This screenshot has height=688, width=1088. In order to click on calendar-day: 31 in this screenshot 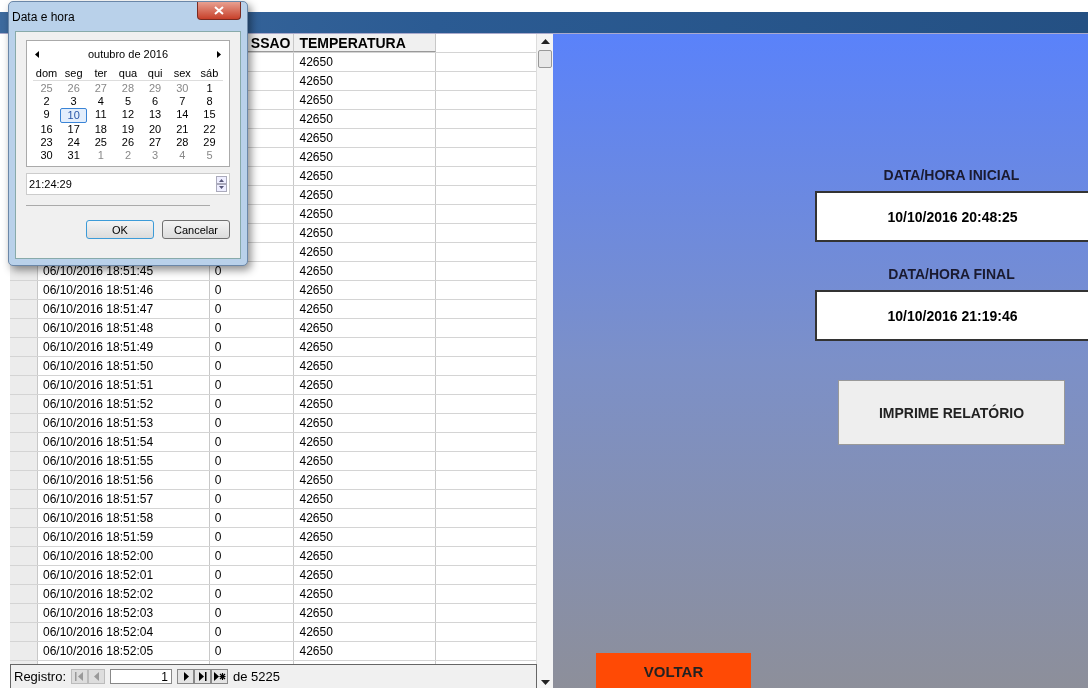, I will do `click(74, 155)`.